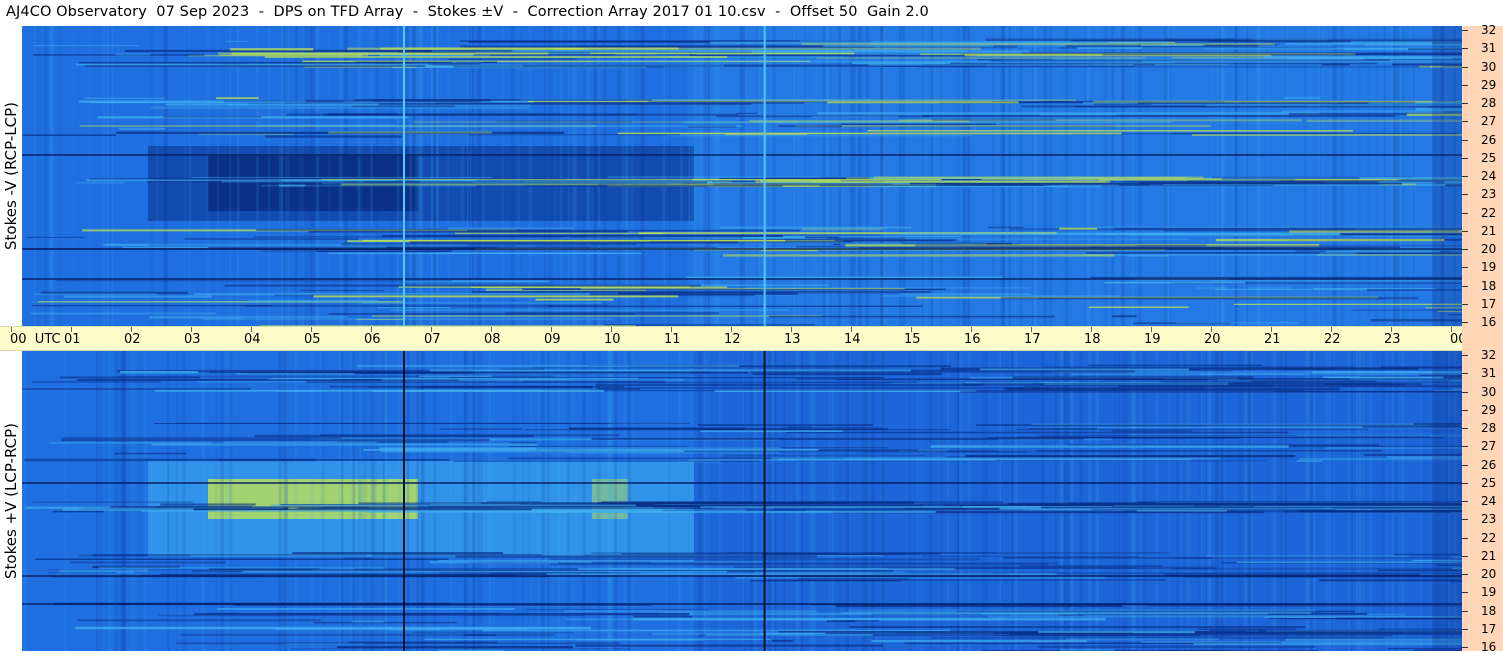  Describe the element at coordinates (1032, 339) in the screenshot. I see `time-tick-label: 17` at that location.